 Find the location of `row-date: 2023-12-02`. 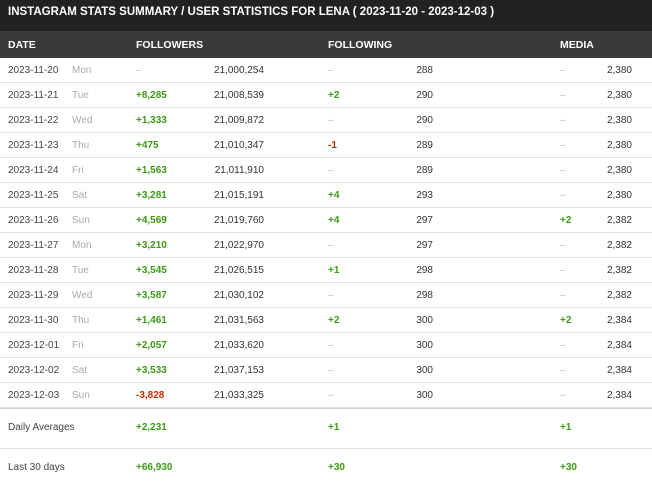

row-date: 2023-12-02 is located at coordinates (34, 370).